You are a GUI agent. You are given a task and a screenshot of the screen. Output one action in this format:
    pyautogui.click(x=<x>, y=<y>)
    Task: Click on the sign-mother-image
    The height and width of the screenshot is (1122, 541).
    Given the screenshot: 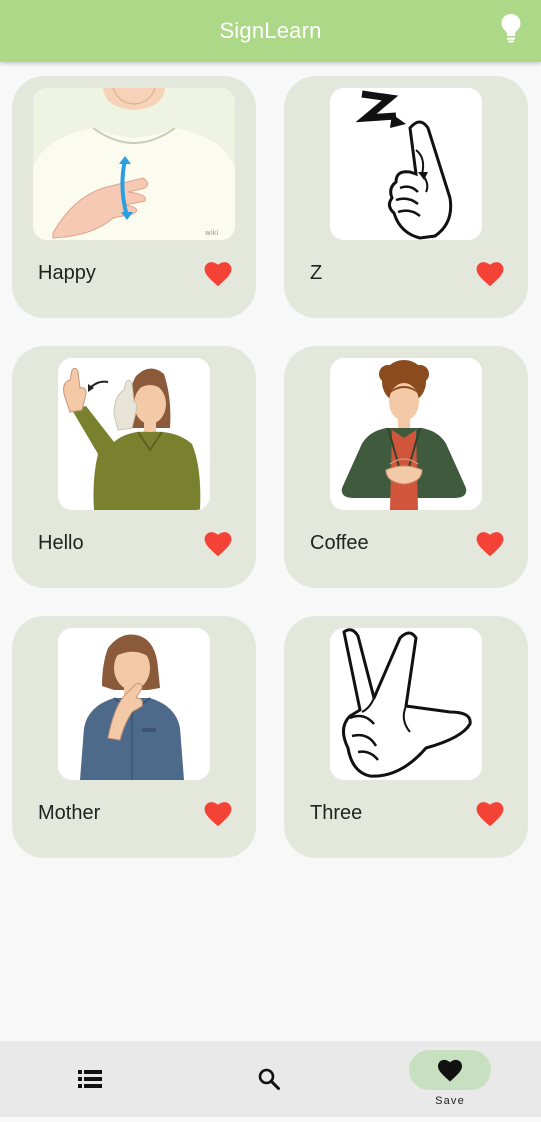 What is the action you would take?
    pyautogui.click(x=134, y=704)
    